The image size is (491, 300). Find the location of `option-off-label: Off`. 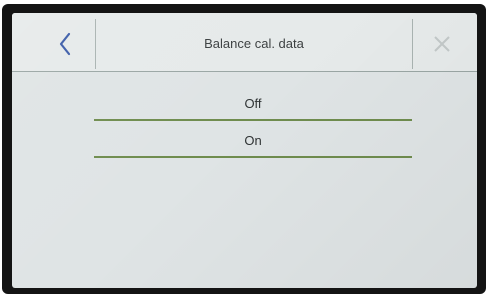

option-off-label: Off is located at coordinates (253, 103).